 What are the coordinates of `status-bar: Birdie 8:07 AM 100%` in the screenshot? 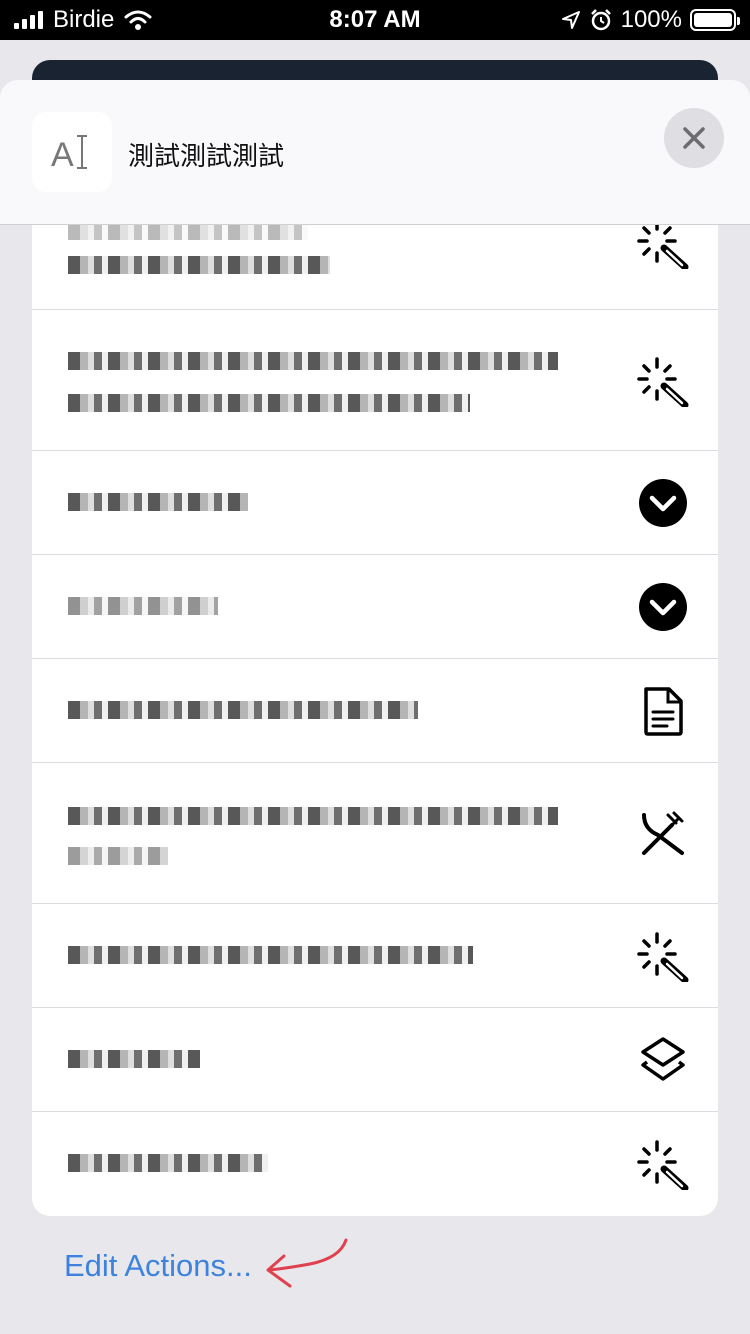 It's located at (375, 20).